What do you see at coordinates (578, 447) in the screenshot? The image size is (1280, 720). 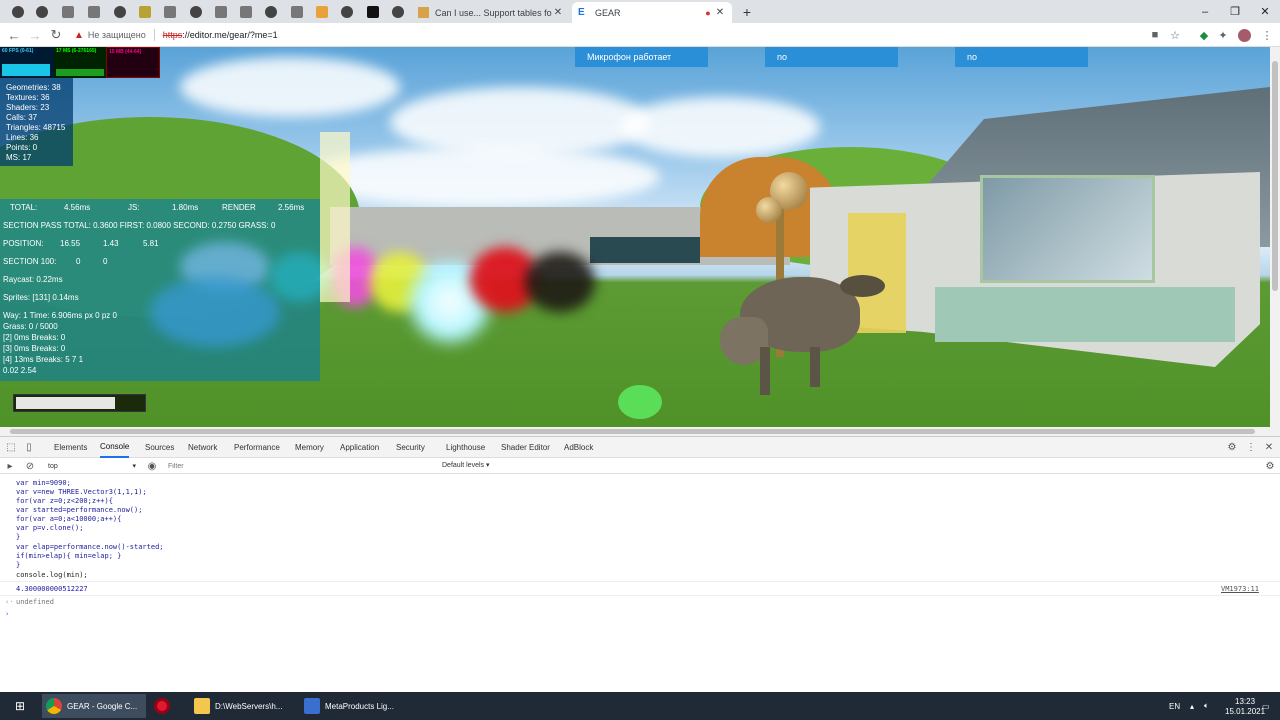 I see `tab-adblock: AdBlock` at bounding box center [578, 447].